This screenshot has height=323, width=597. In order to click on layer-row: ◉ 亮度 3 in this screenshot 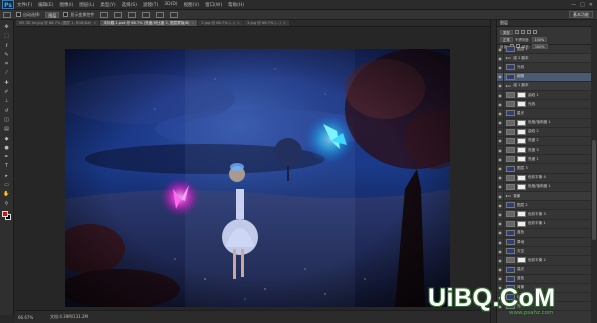, I will do `click(544, 150)`.